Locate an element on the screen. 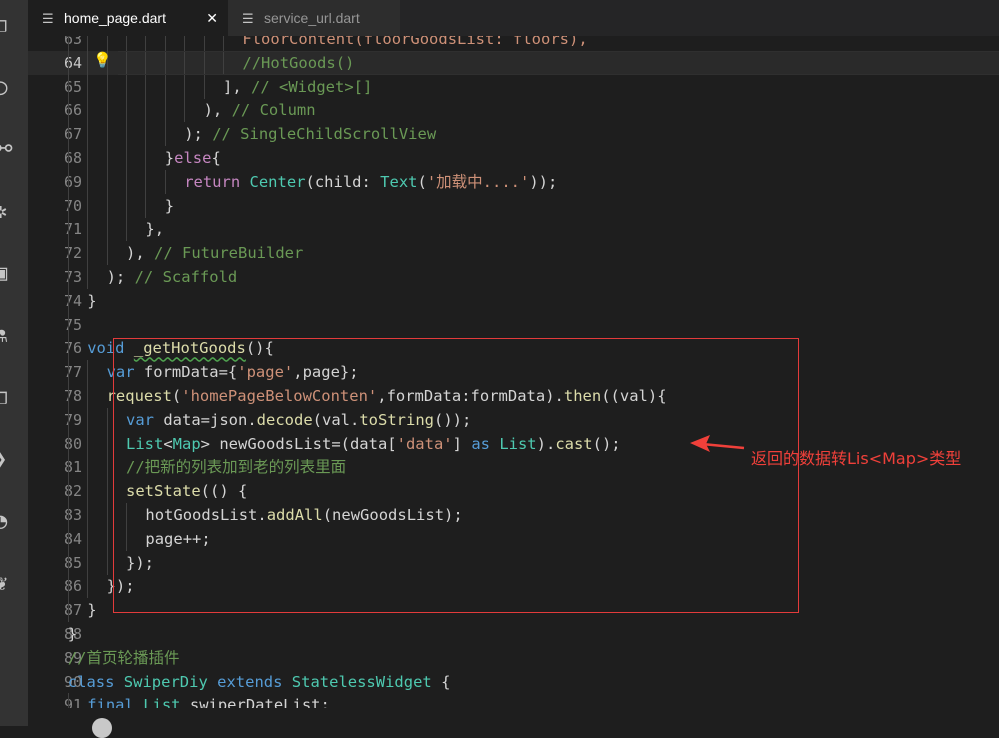  code-line: 68}else{ is located at coordinates (513, 158).